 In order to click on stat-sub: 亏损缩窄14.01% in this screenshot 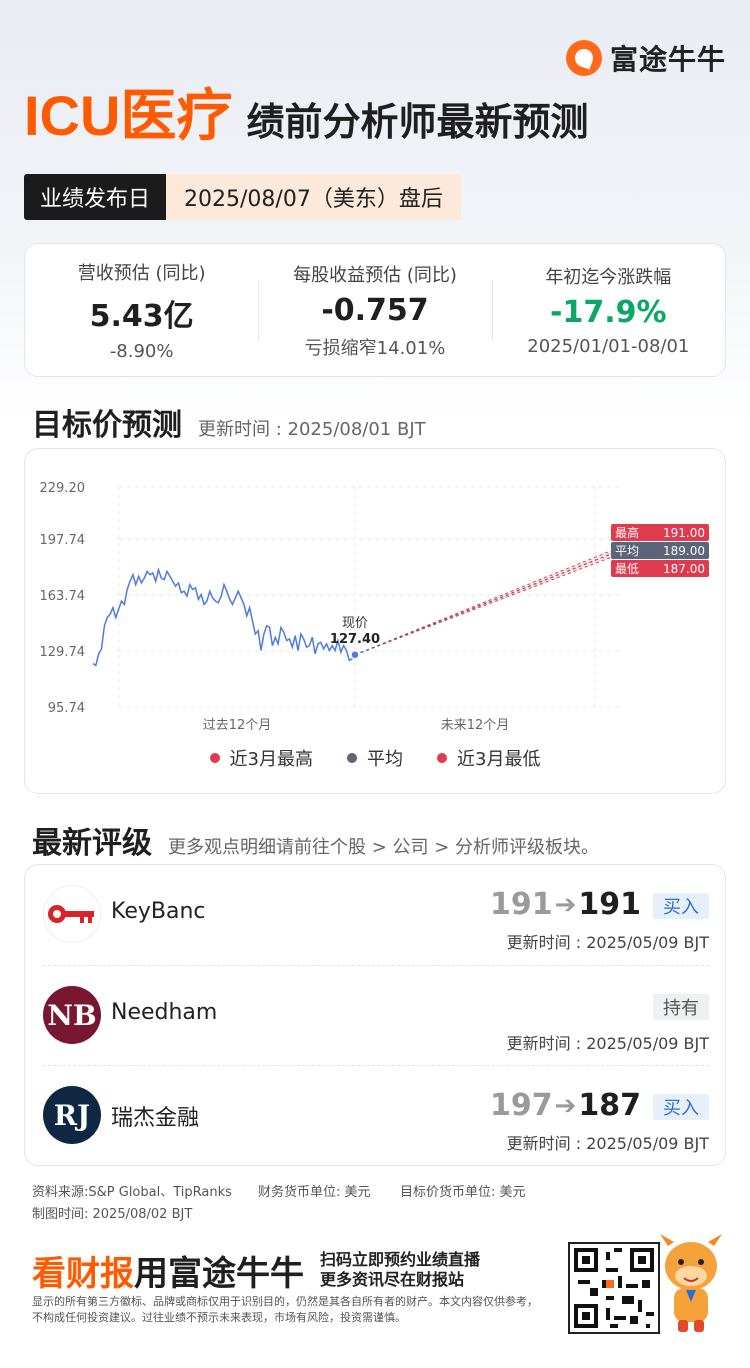, I will do `click(375, 348)`.